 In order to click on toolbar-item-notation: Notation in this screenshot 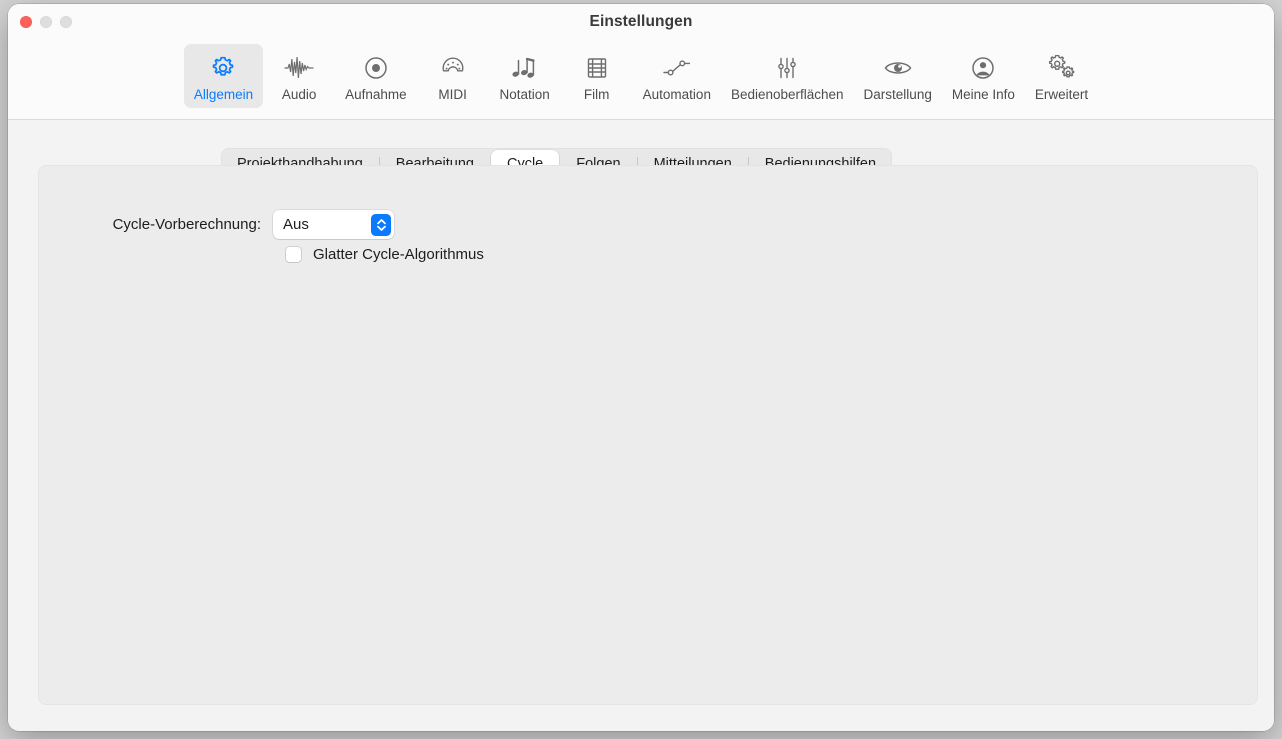, I will do `click(525, 76)`.